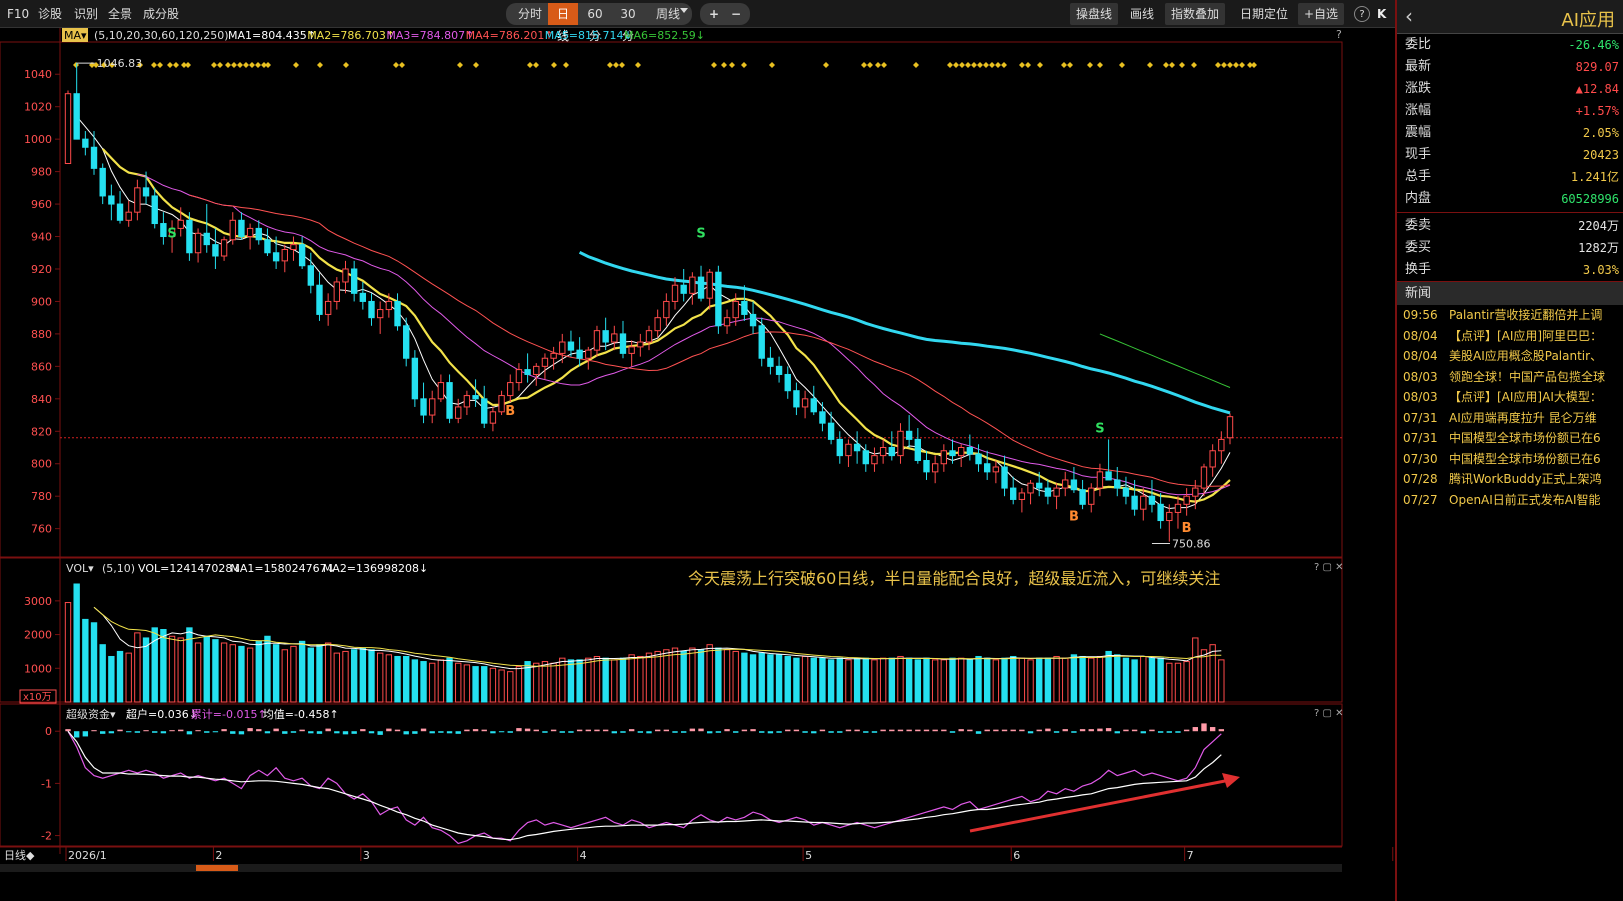 This screenshot has width=1623, height=901. What do you see at coordinates (1195, 14) in the screenshot?
I see `index-overlay-button: 指数叠加` at bounding box center [1195, 14].